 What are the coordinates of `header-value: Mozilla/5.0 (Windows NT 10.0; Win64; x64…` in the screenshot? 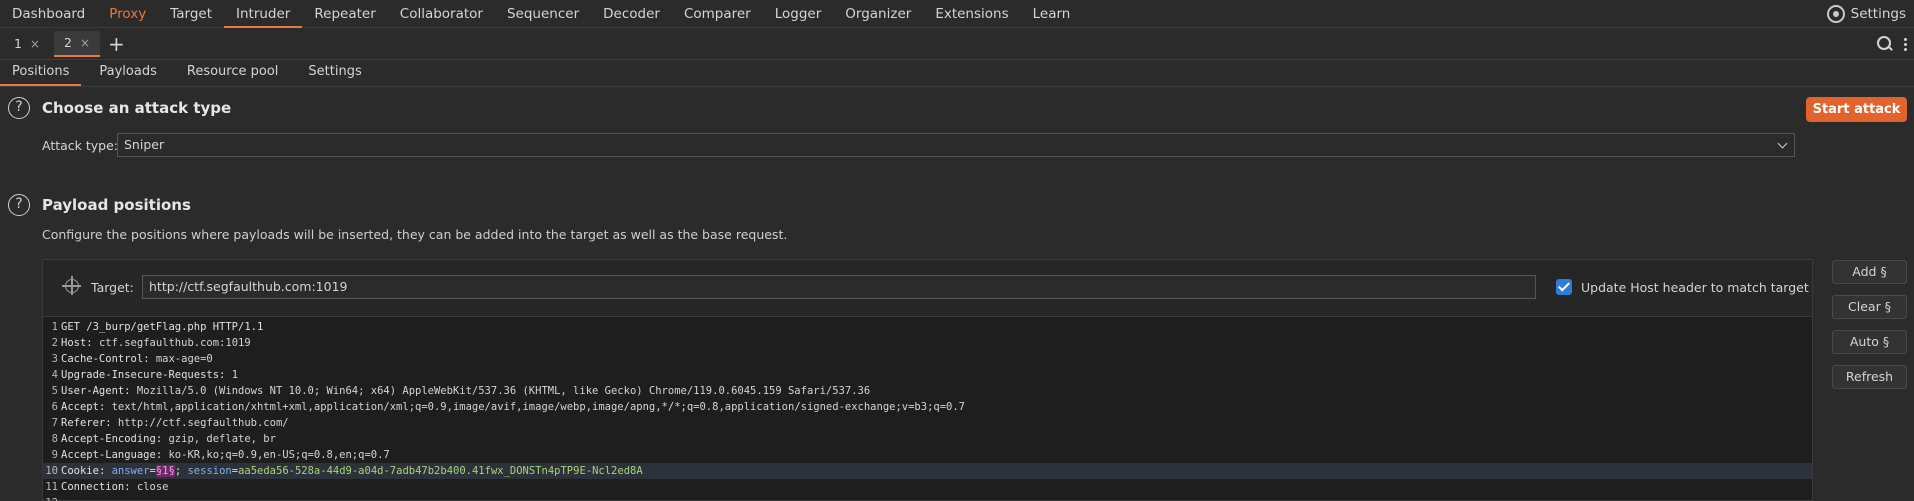 It's located at (500, 391).